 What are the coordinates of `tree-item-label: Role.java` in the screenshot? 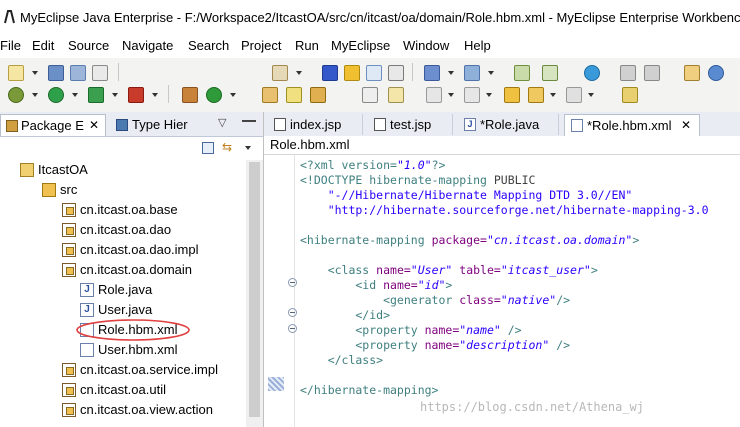 It's located at (125, 289).